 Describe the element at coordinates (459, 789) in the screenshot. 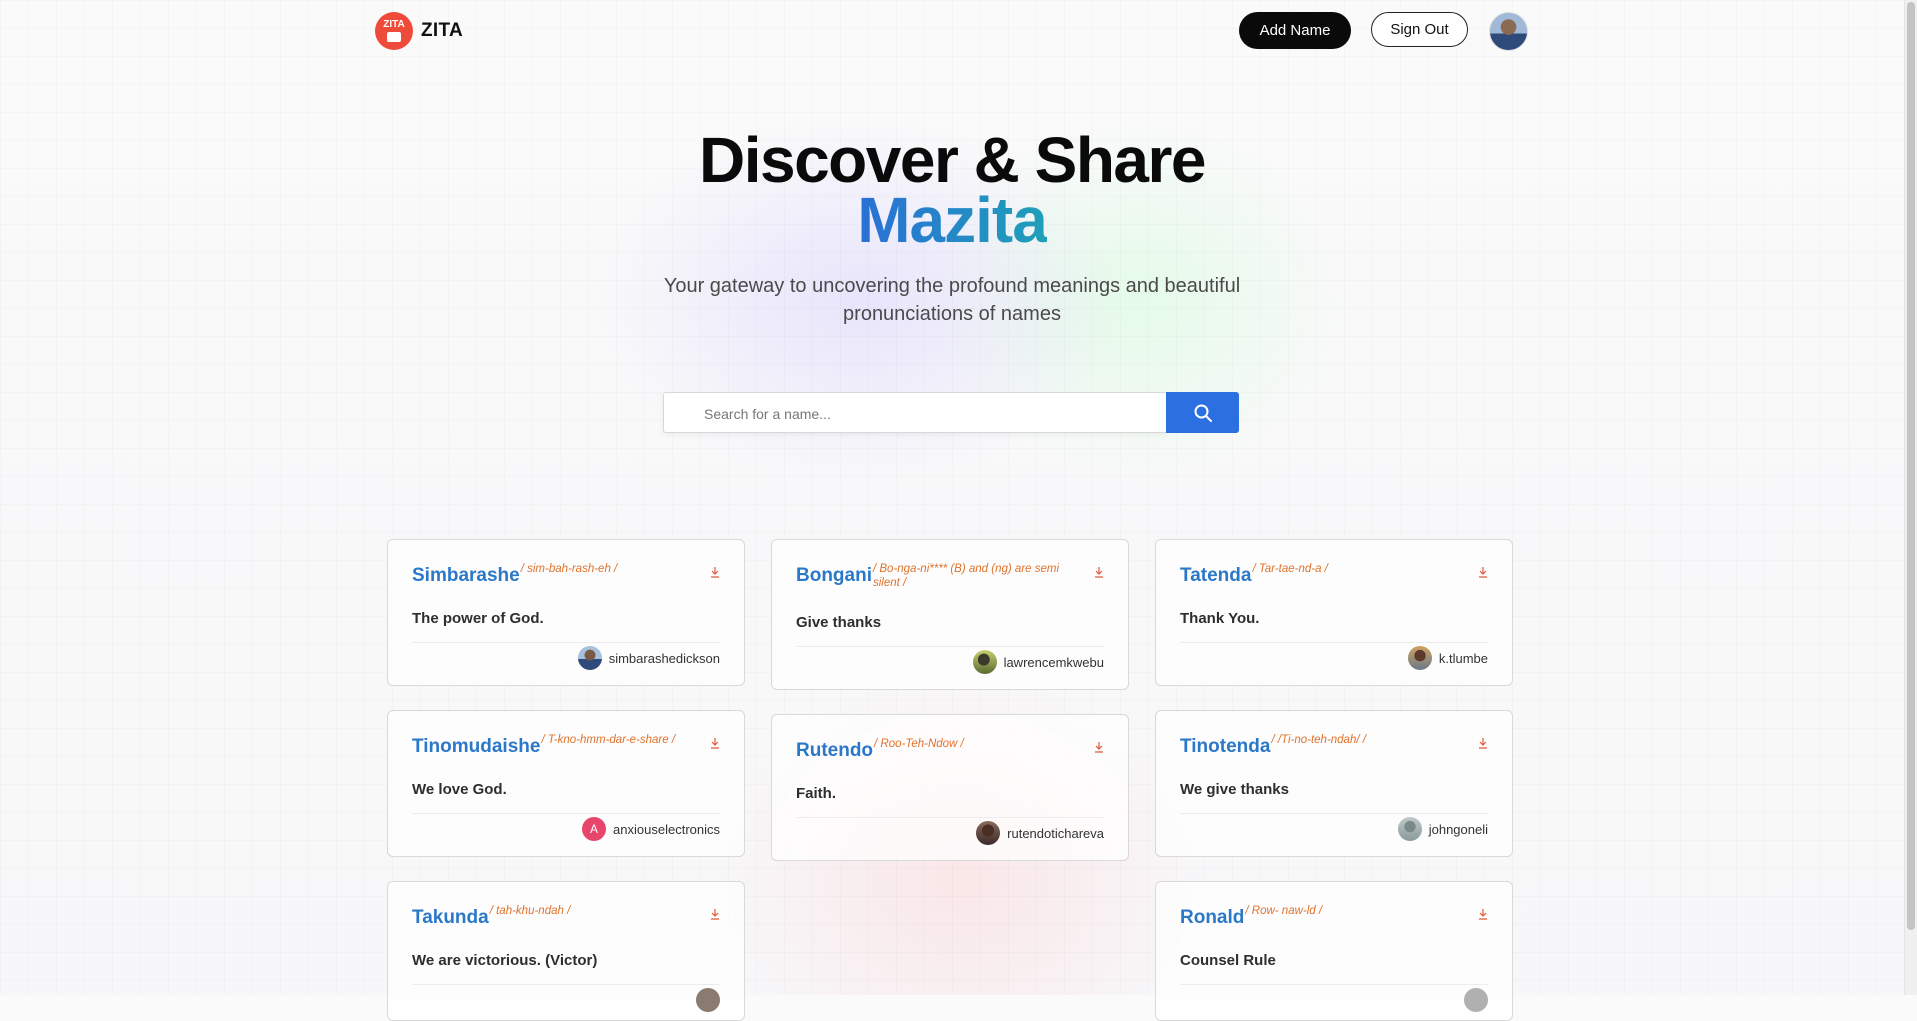

I see `card-meaning: We love God.` at that location.